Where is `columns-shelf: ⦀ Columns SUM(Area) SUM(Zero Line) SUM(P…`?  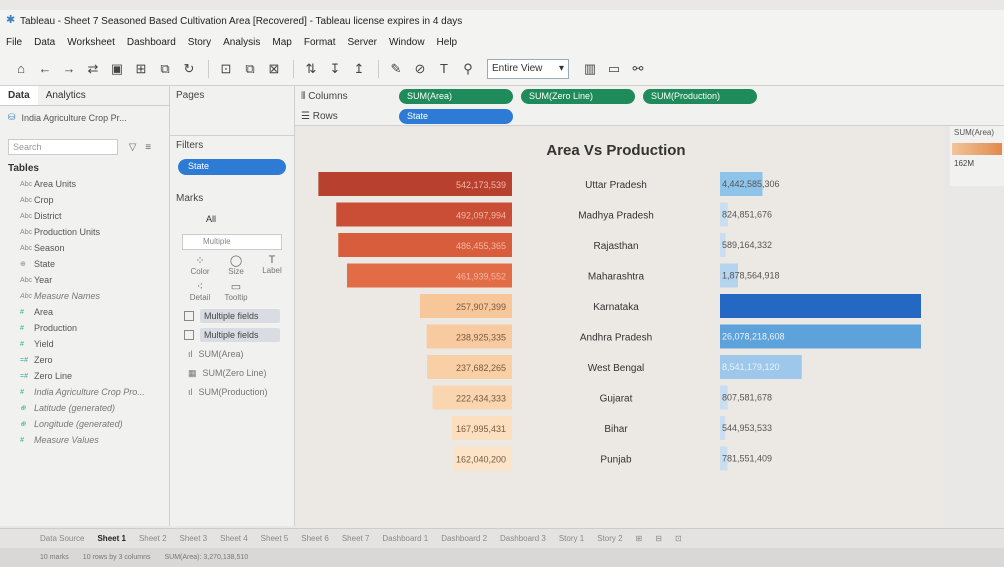
columns-shelf: ⦀ Columns SUM(Area) SUM(Zero Line) SUM(P… is located at coordinates (649, 96).